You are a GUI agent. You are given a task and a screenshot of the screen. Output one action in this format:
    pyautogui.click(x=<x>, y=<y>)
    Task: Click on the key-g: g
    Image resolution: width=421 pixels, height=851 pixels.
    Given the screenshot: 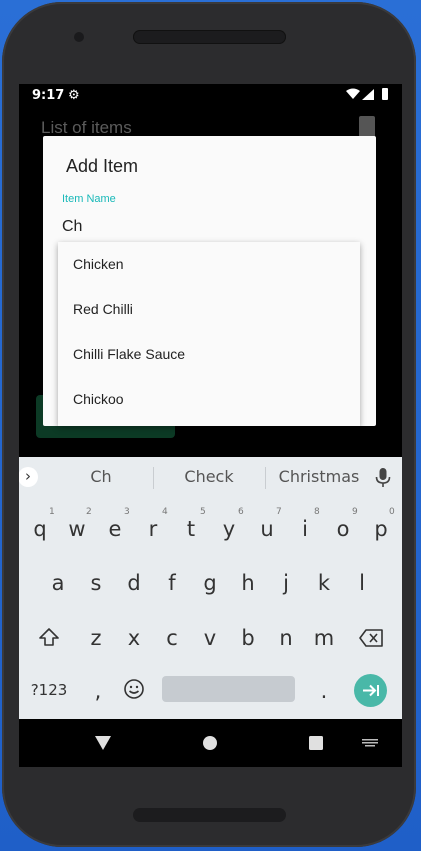 What is the action you would take?
    pyautogui.click(x=210, y=583)
    